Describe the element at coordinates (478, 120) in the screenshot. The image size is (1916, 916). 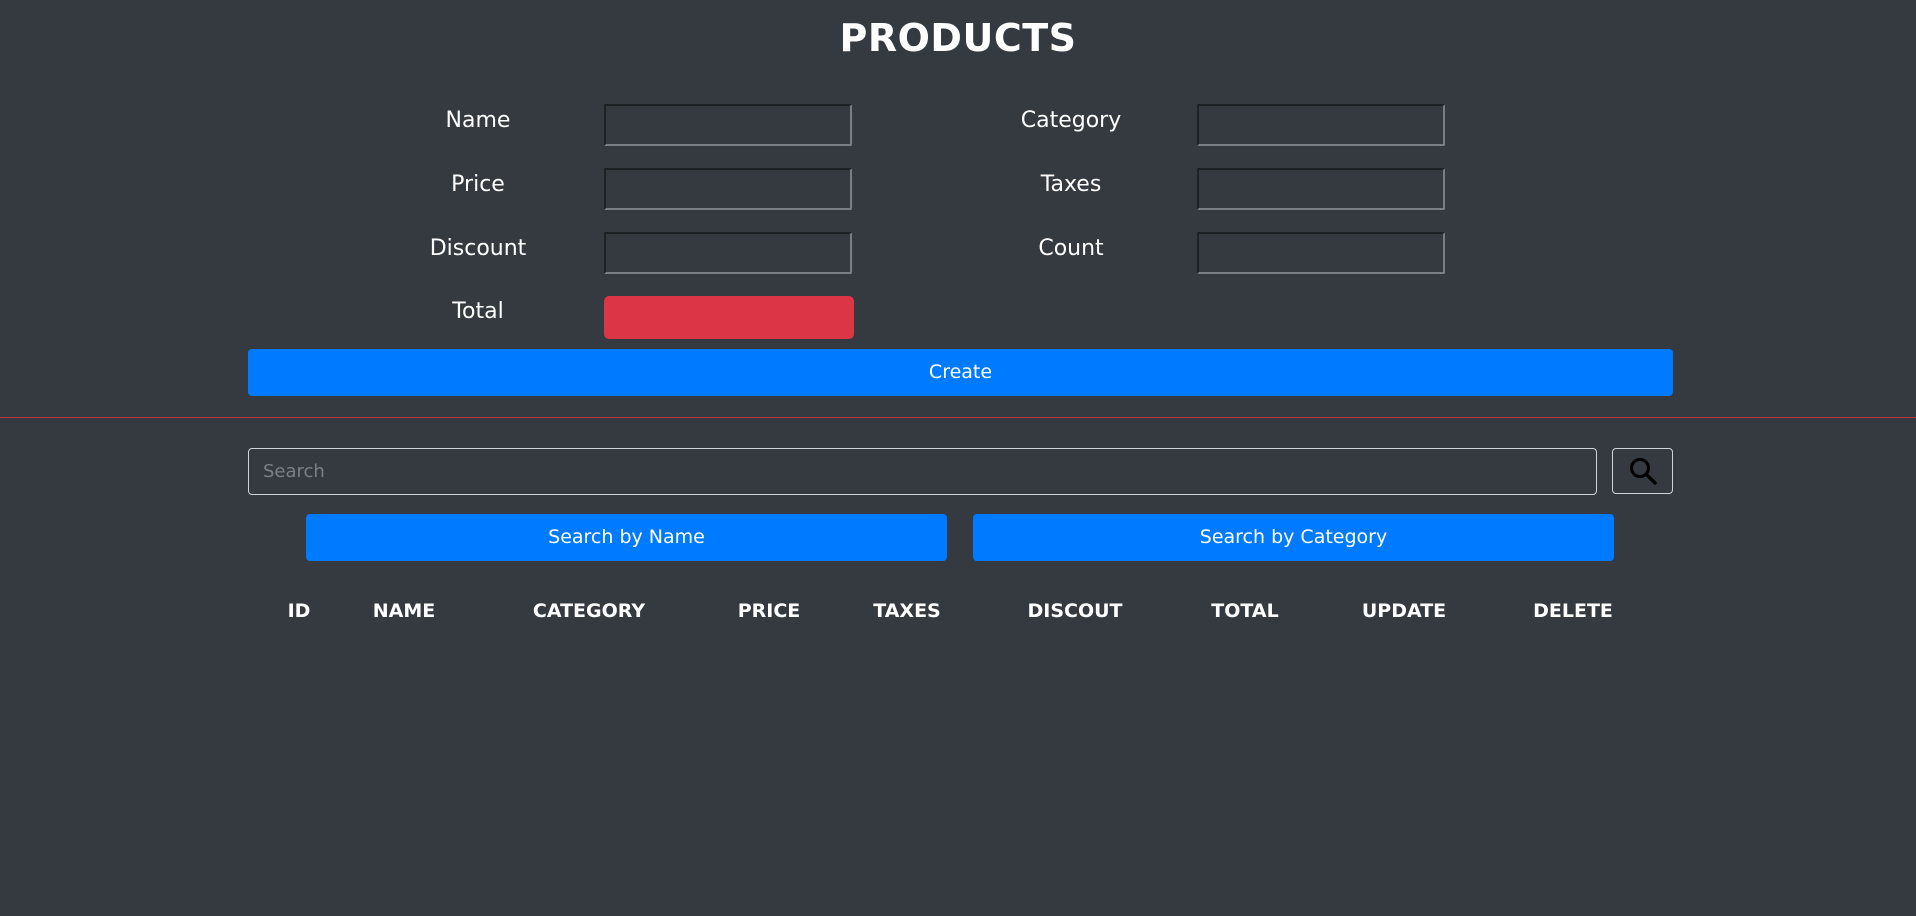
I see `name-label: Name` at that location.